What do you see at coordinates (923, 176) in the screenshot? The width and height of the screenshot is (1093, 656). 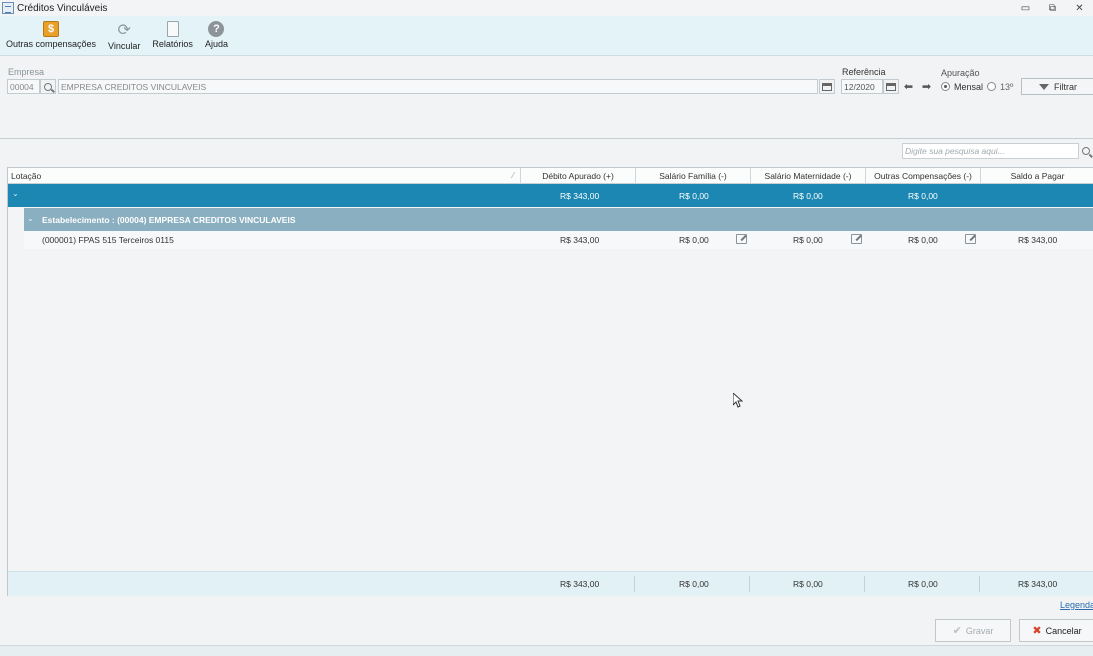 I see `col-outras: Outras Compensações (-)` at bounding box center [923, 176].